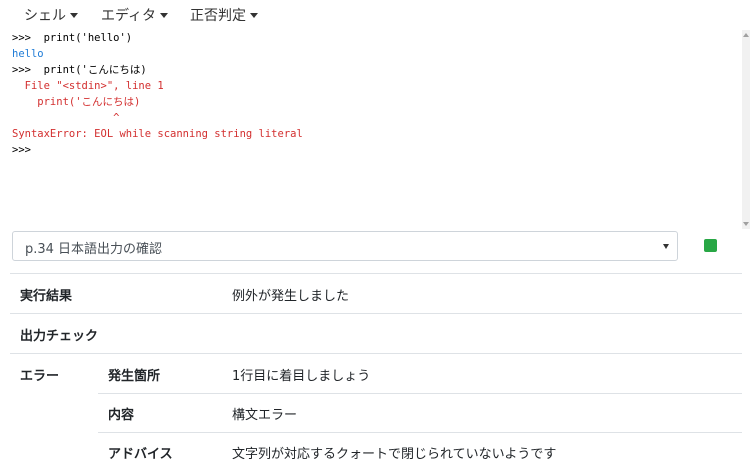 This screenshot has width=750, height=471. I want to click on menu-editor: エディタ, so click(135, 15).